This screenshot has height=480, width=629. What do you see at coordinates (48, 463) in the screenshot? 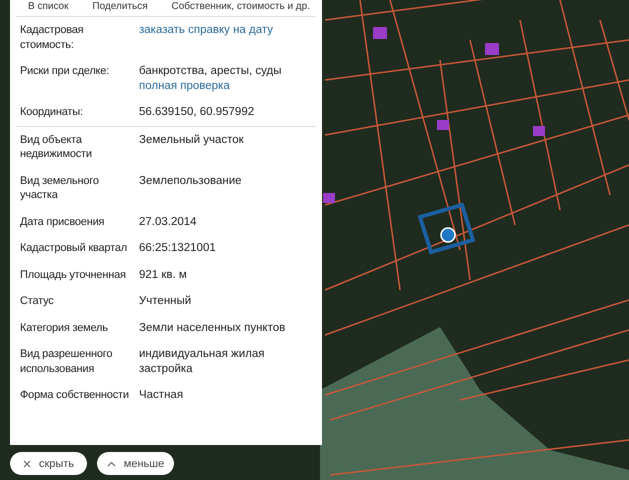
I see `hide-button: скрыть` at bounding box center [48, 463].